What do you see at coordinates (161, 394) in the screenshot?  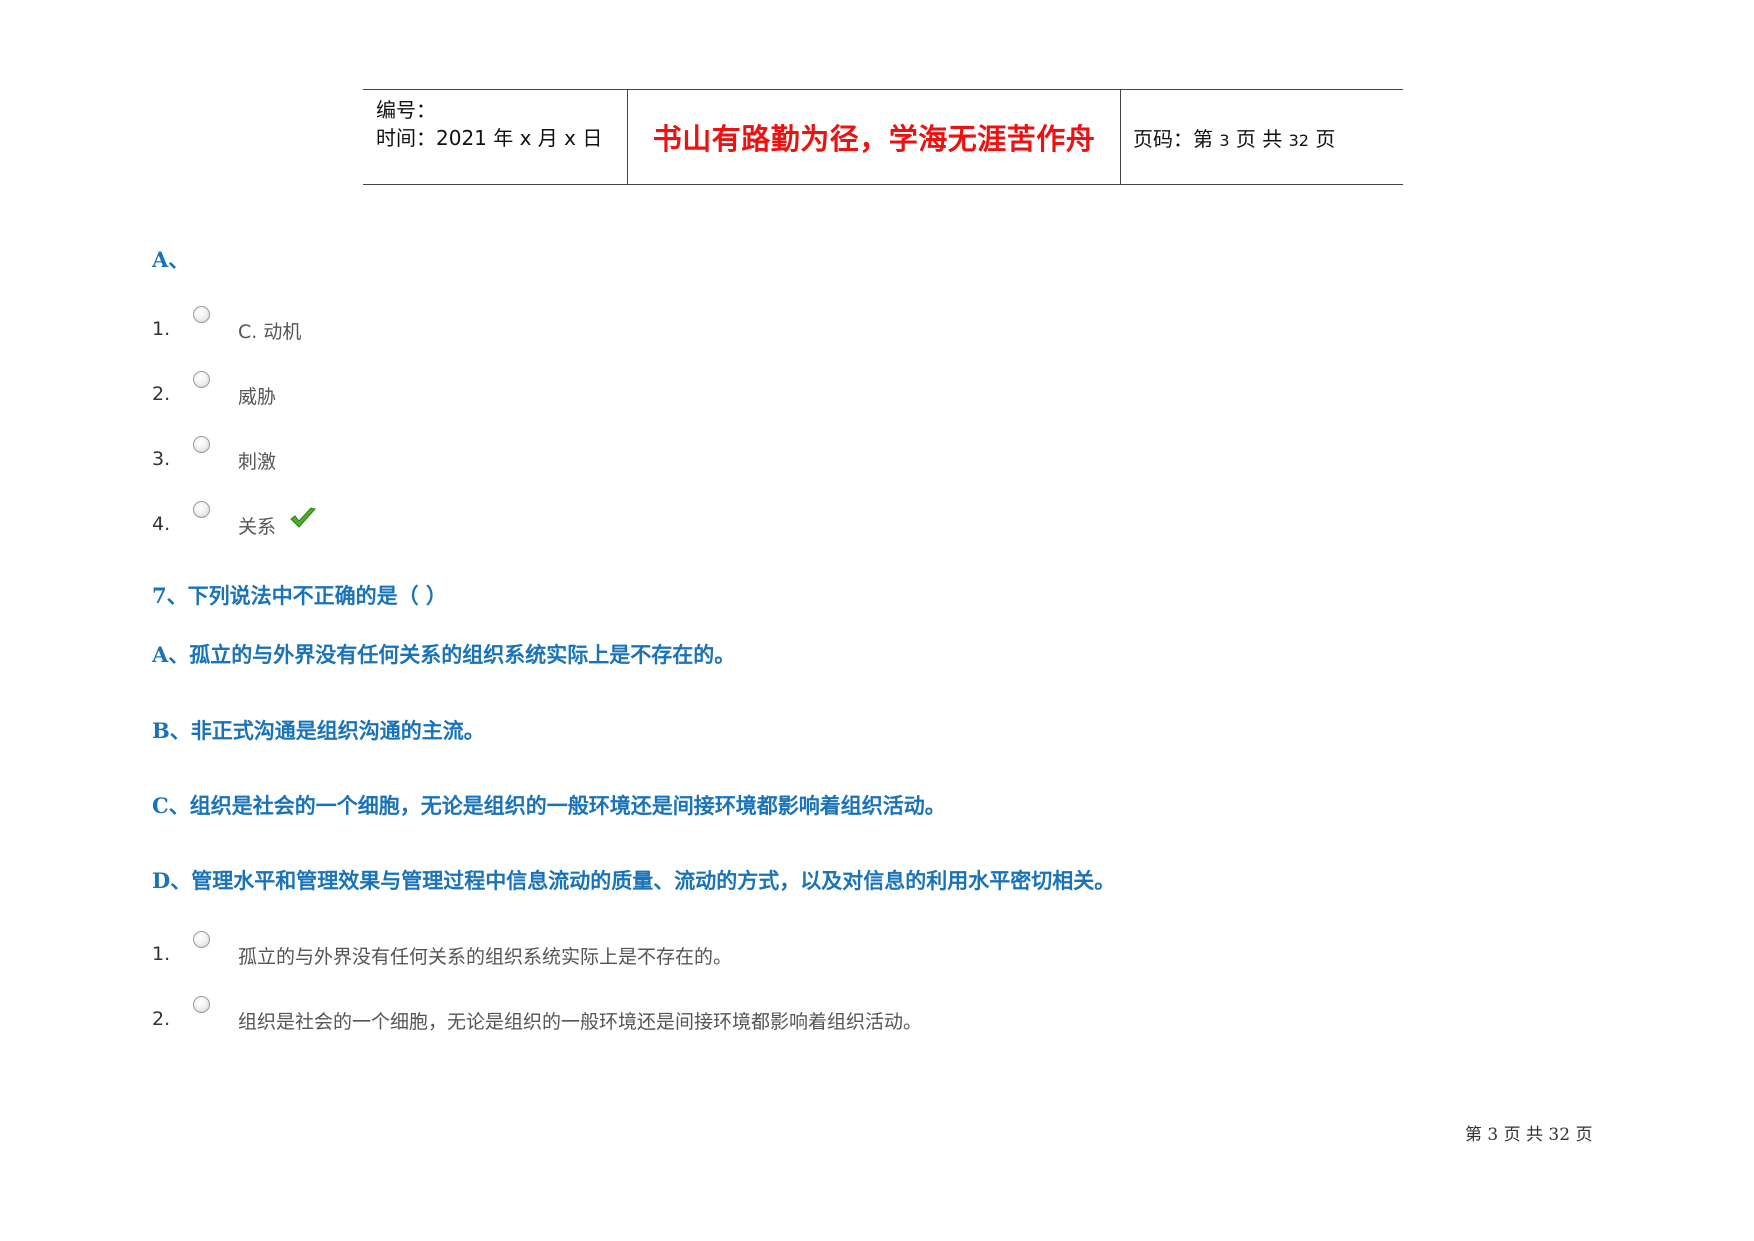 I see `q6-option-number: 2.` at bounding box center [161, 394].